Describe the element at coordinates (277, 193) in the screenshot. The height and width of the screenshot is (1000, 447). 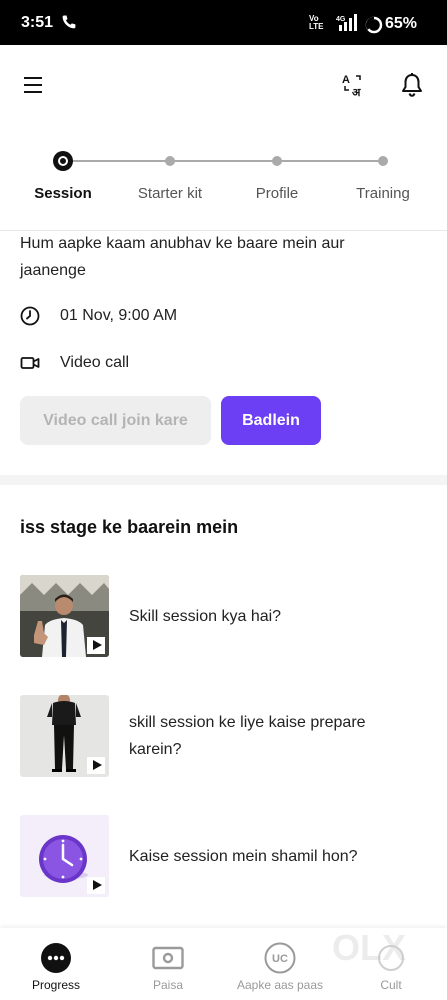
I see `step-label-profile: Profile` at that location.